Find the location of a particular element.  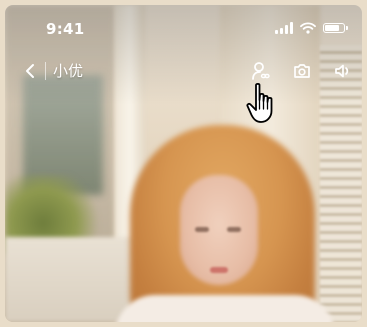

status-time: 9:41 is located at coordinates (65, 29).